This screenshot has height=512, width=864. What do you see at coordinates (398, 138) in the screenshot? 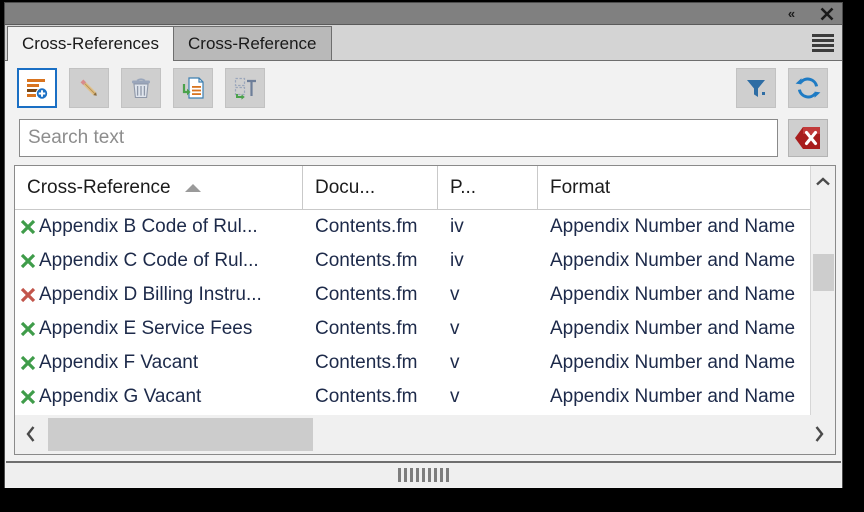
I see `search-input` at bounding box center [398, 138].